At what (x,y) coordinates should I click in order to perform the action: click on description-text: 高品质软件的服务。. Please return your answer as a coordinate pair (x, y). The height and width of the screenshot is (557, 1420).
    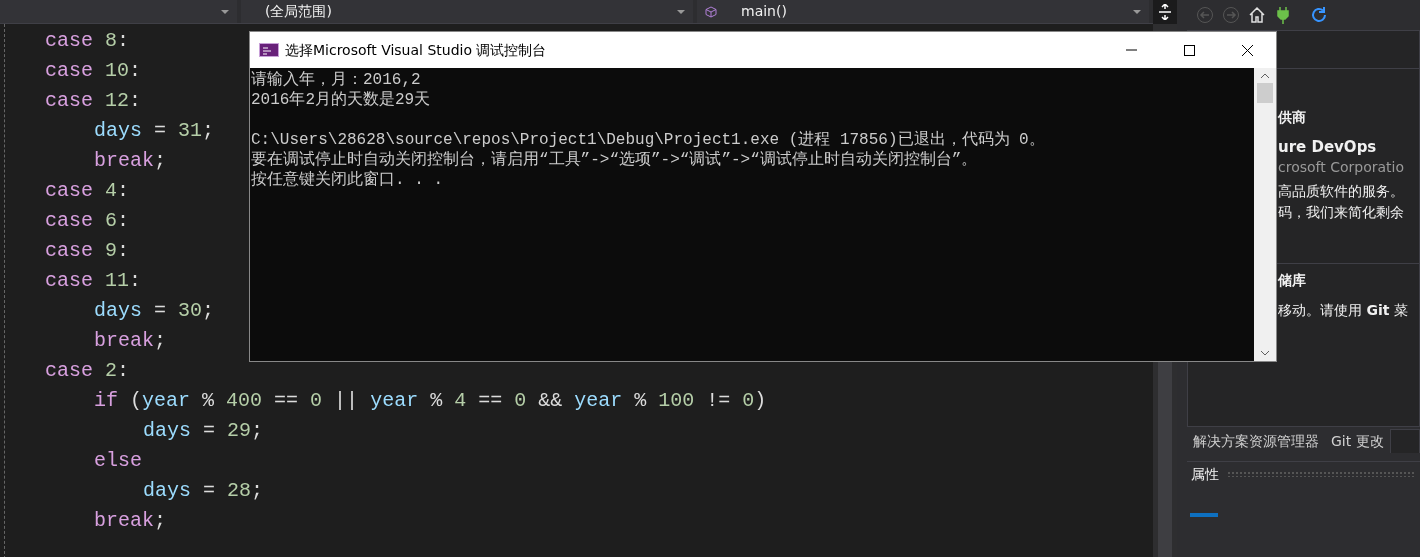
    Looking at the image, I should click on (1341, 191).